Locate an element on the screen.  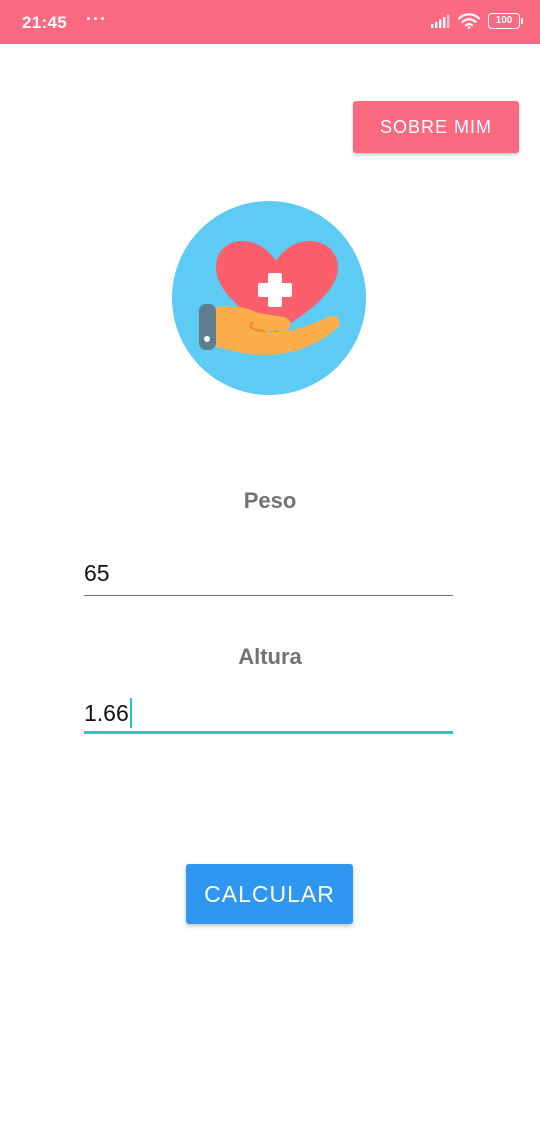
weight-value: 65 is located at coordinates (97, 573).